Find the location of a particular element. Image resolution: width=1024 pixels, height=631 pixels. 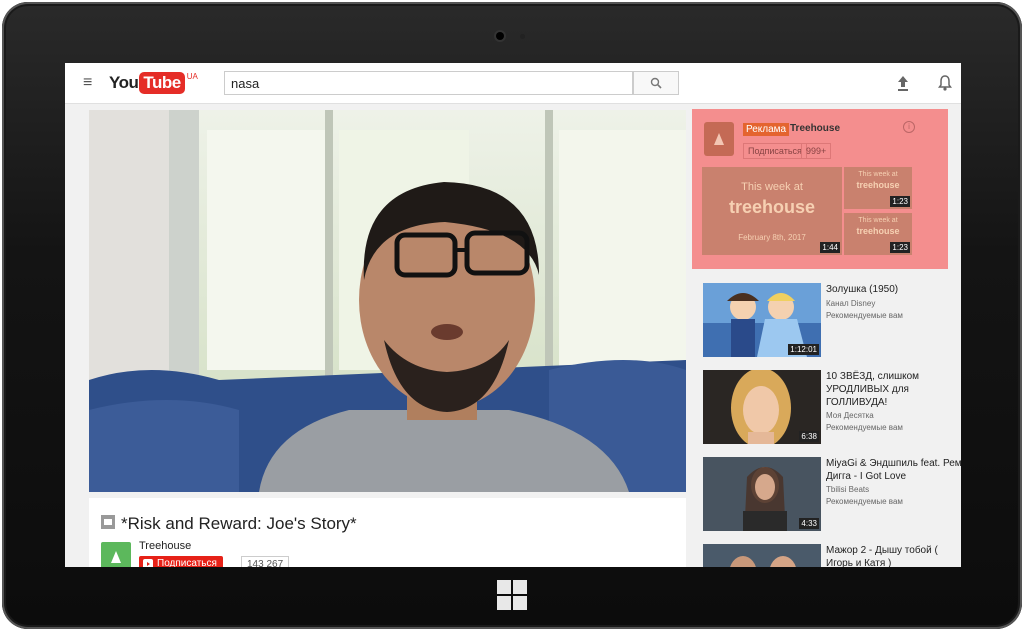

channel-name: Treehouse is located at coordinates (165, 546).